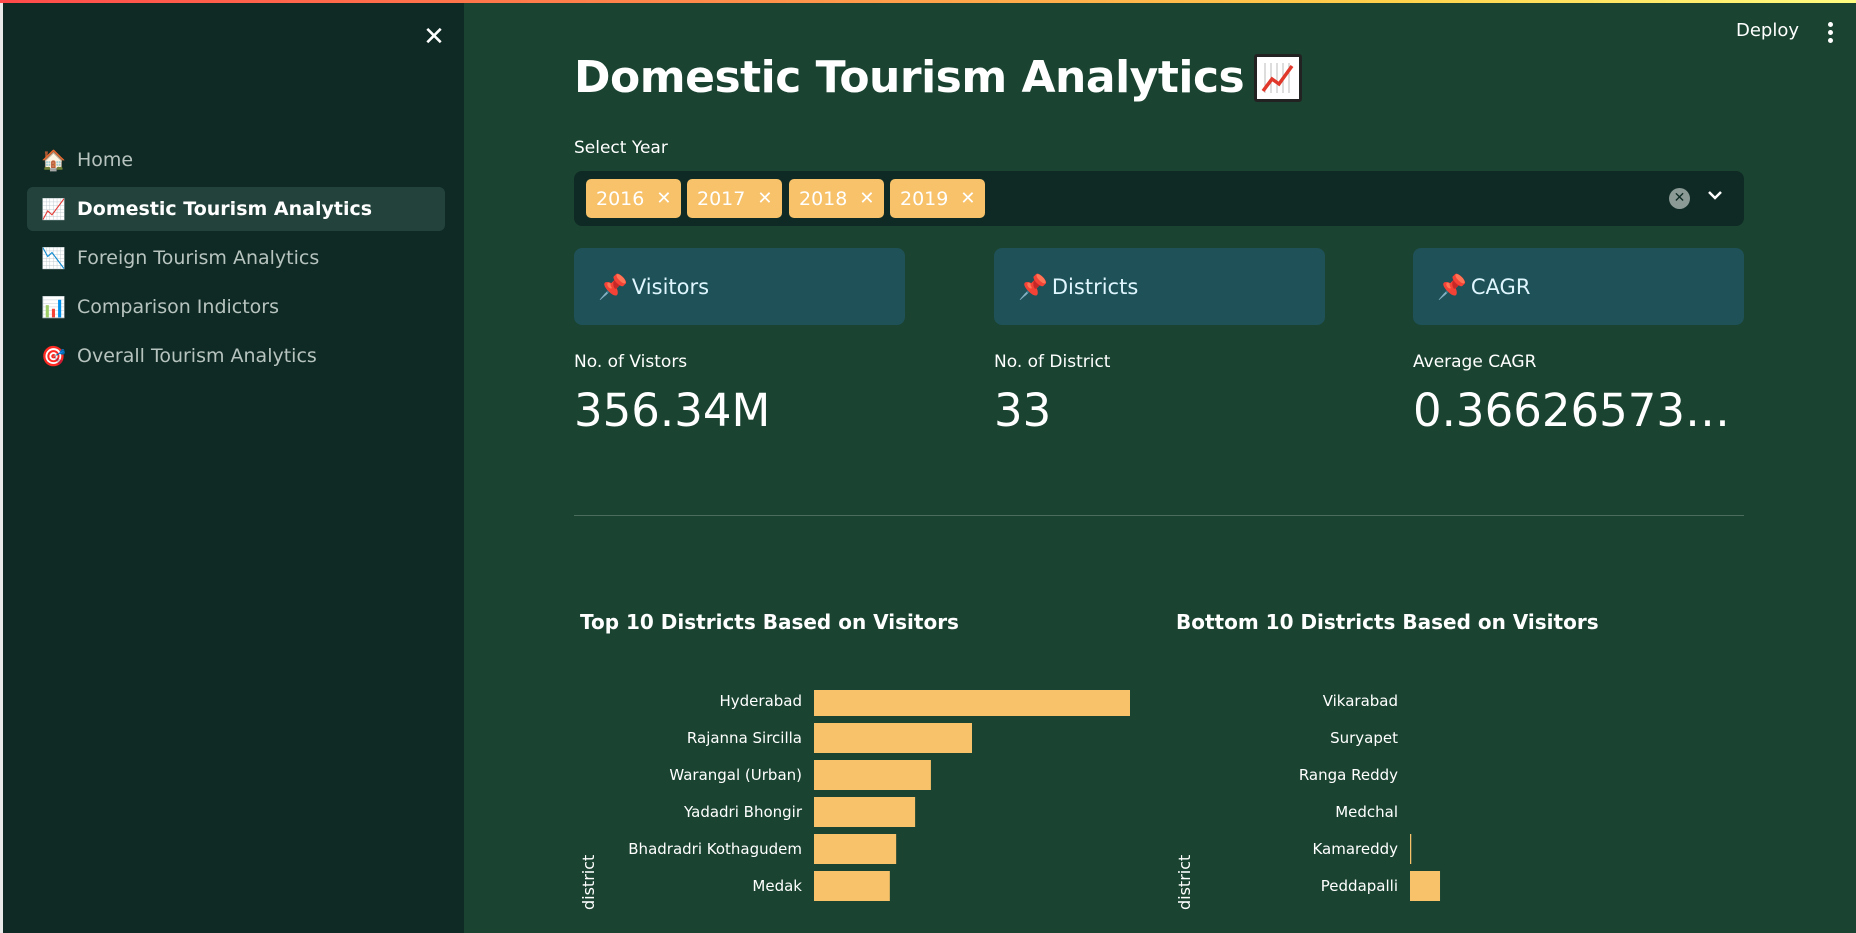 The height and width of the screenshot is (933, 1856). What do you see at coordinates (1348, 775) in the screenshot?
I see `tick-label: Ranga Reddy` at bounding box center [1348, 775].